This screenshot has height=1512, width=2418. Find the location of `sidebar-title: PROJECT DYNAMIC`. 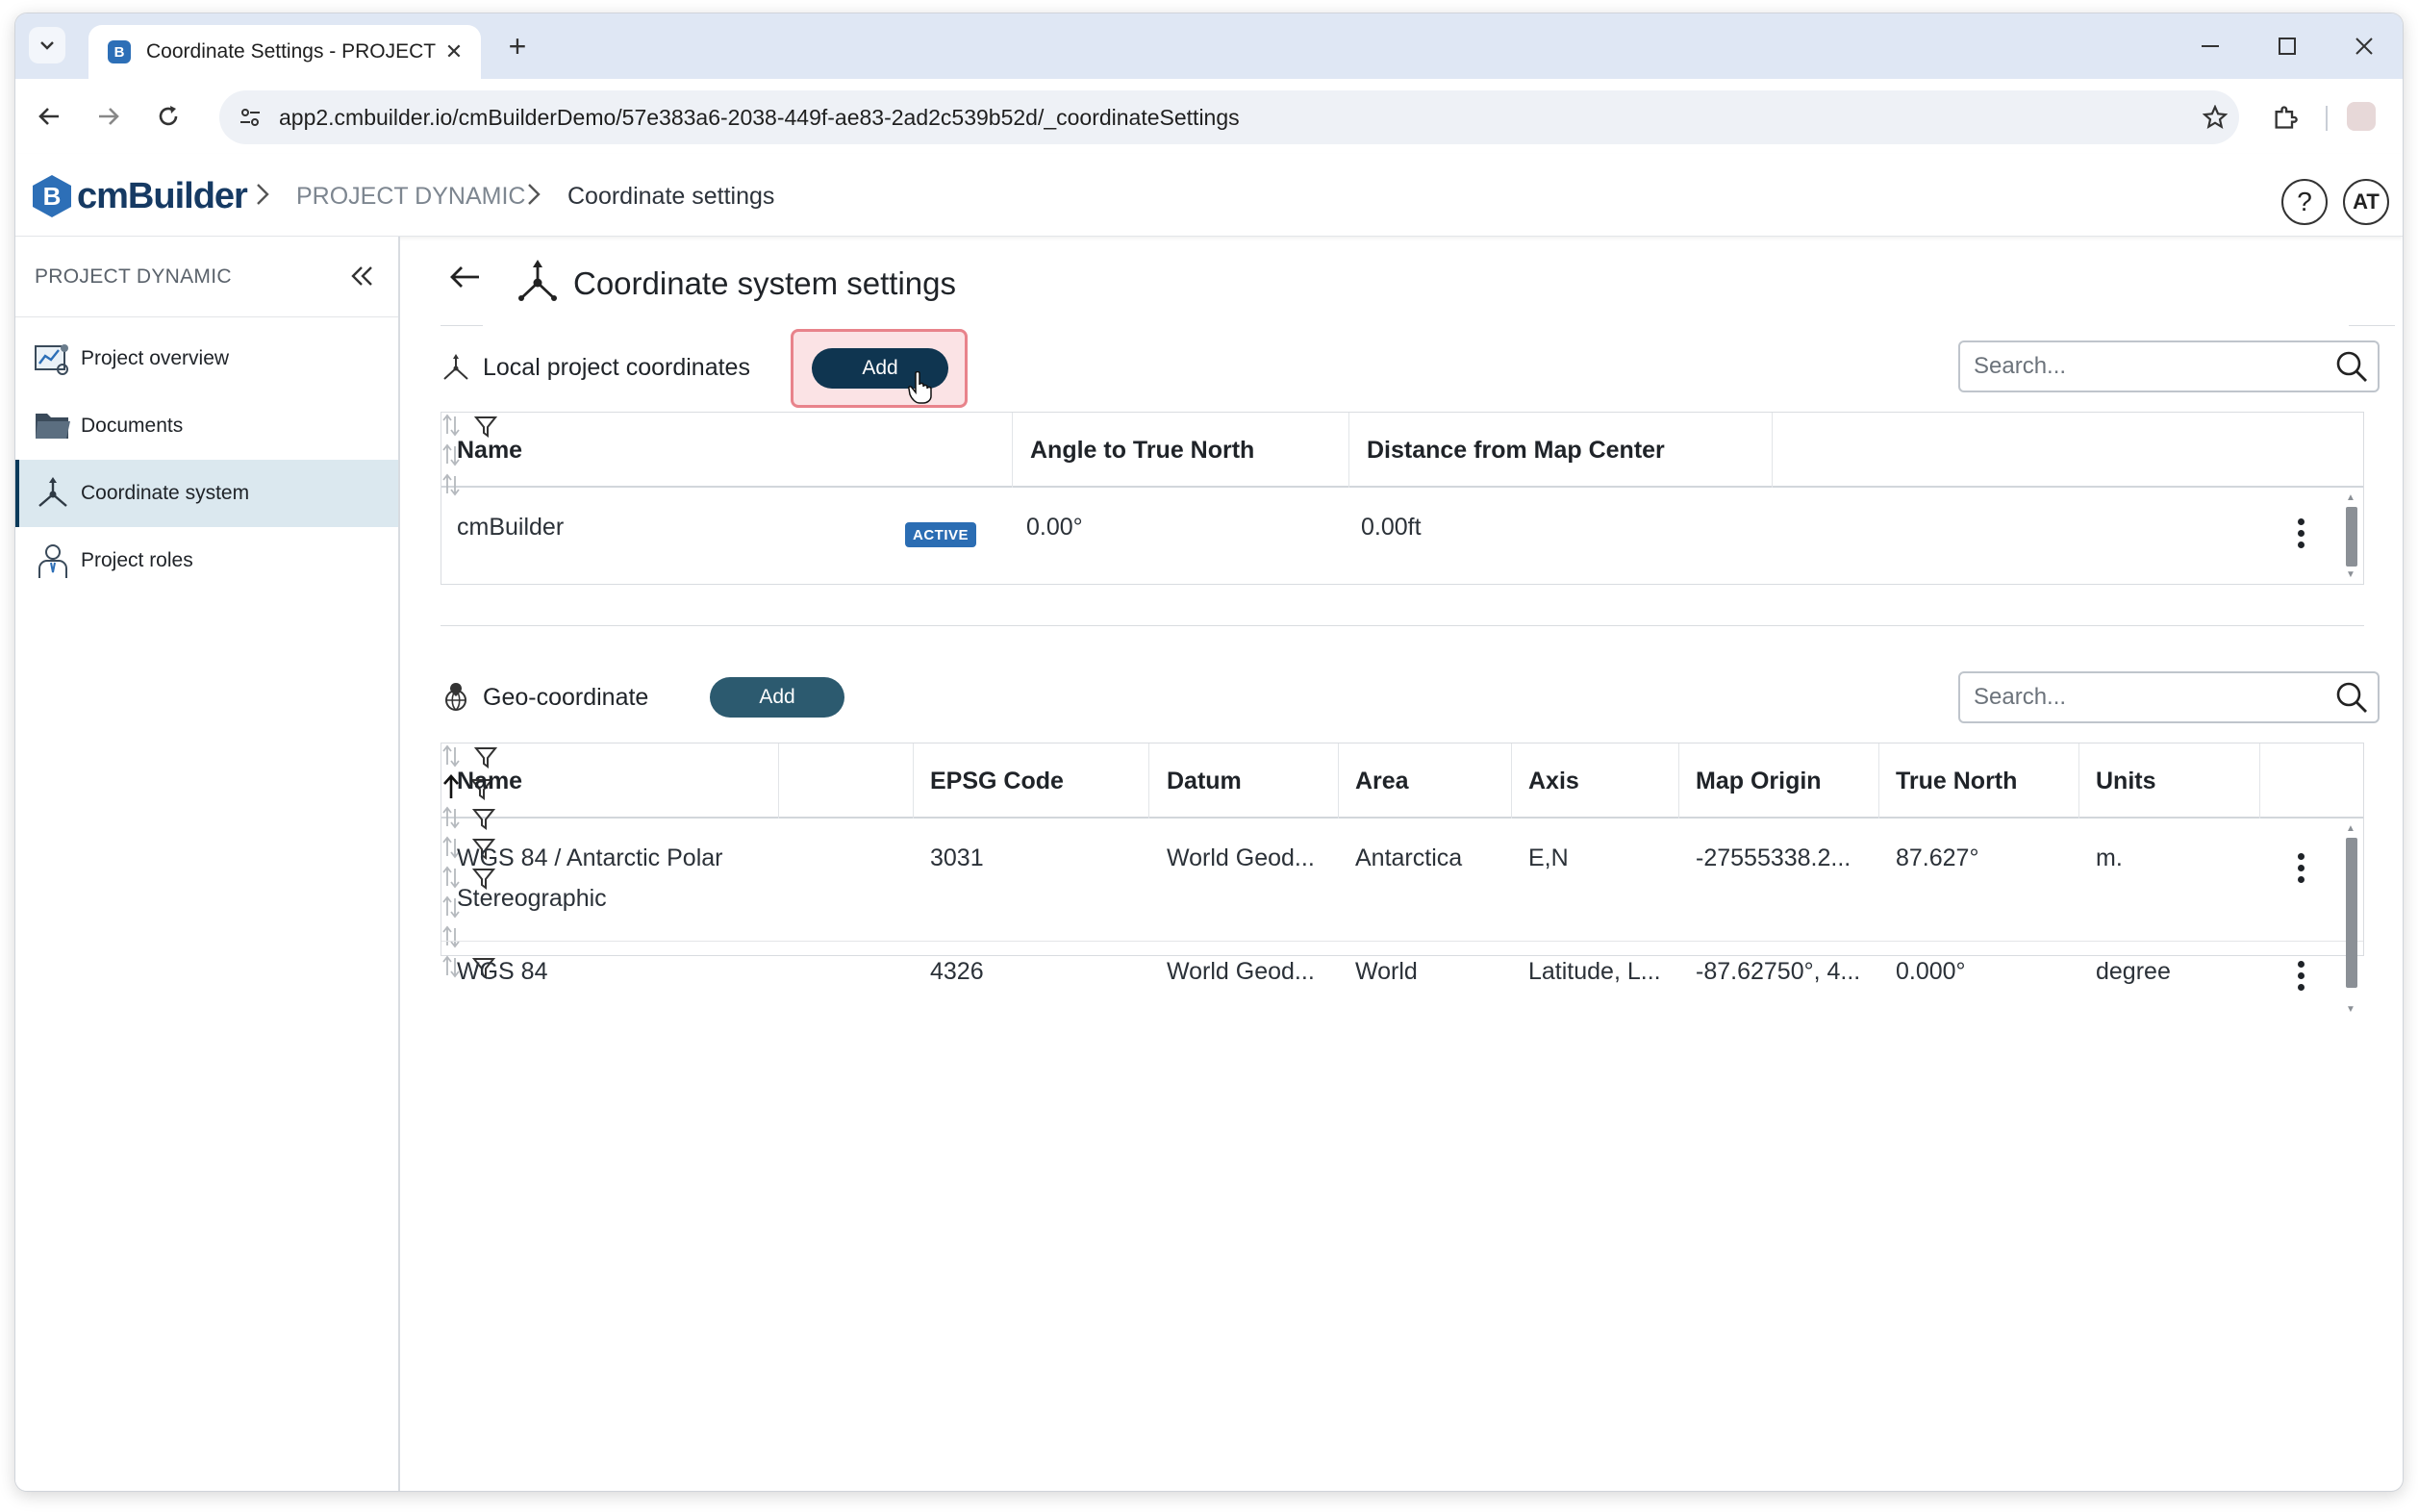

sidebar-title: PROJECT DYNAMIC is located at coordinates (133, 276).